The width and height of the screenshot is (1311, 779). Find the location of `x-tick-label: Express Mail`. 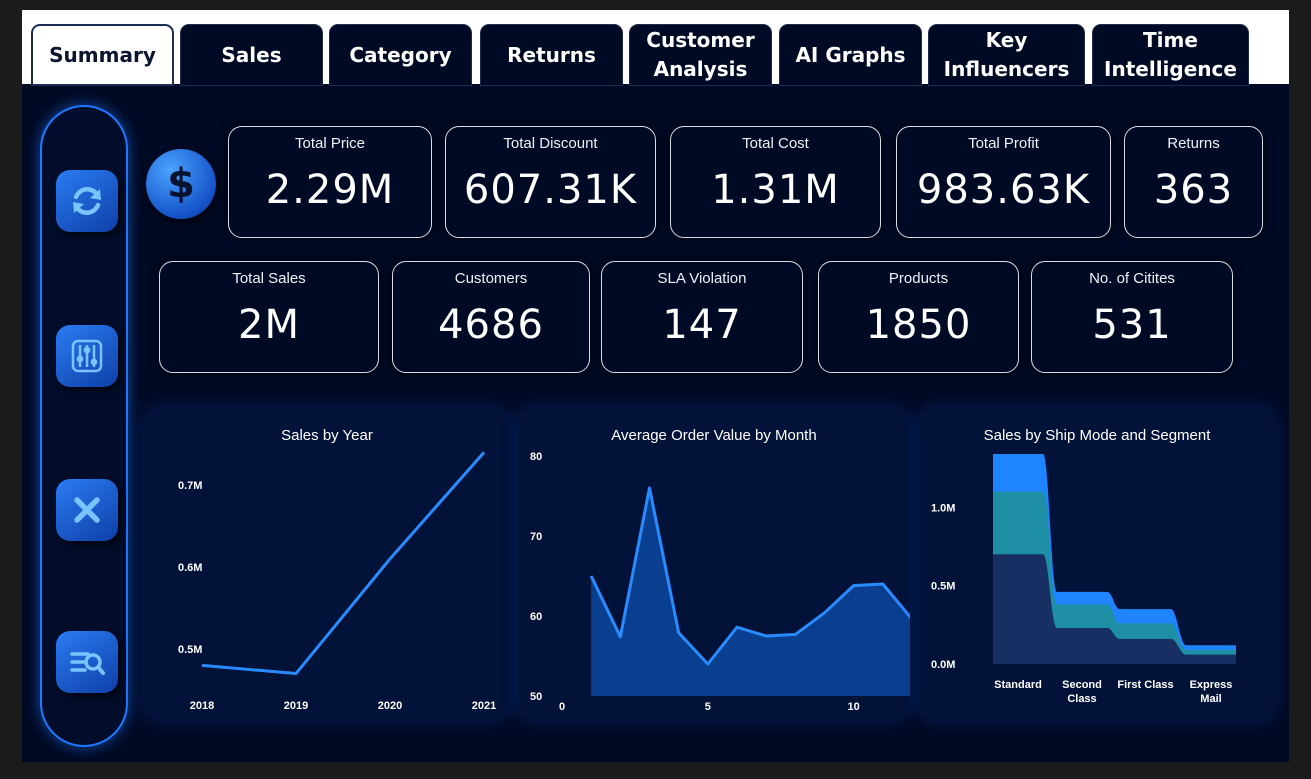

x-tick-label: Express Mail is located at coordinates (1211, 692).